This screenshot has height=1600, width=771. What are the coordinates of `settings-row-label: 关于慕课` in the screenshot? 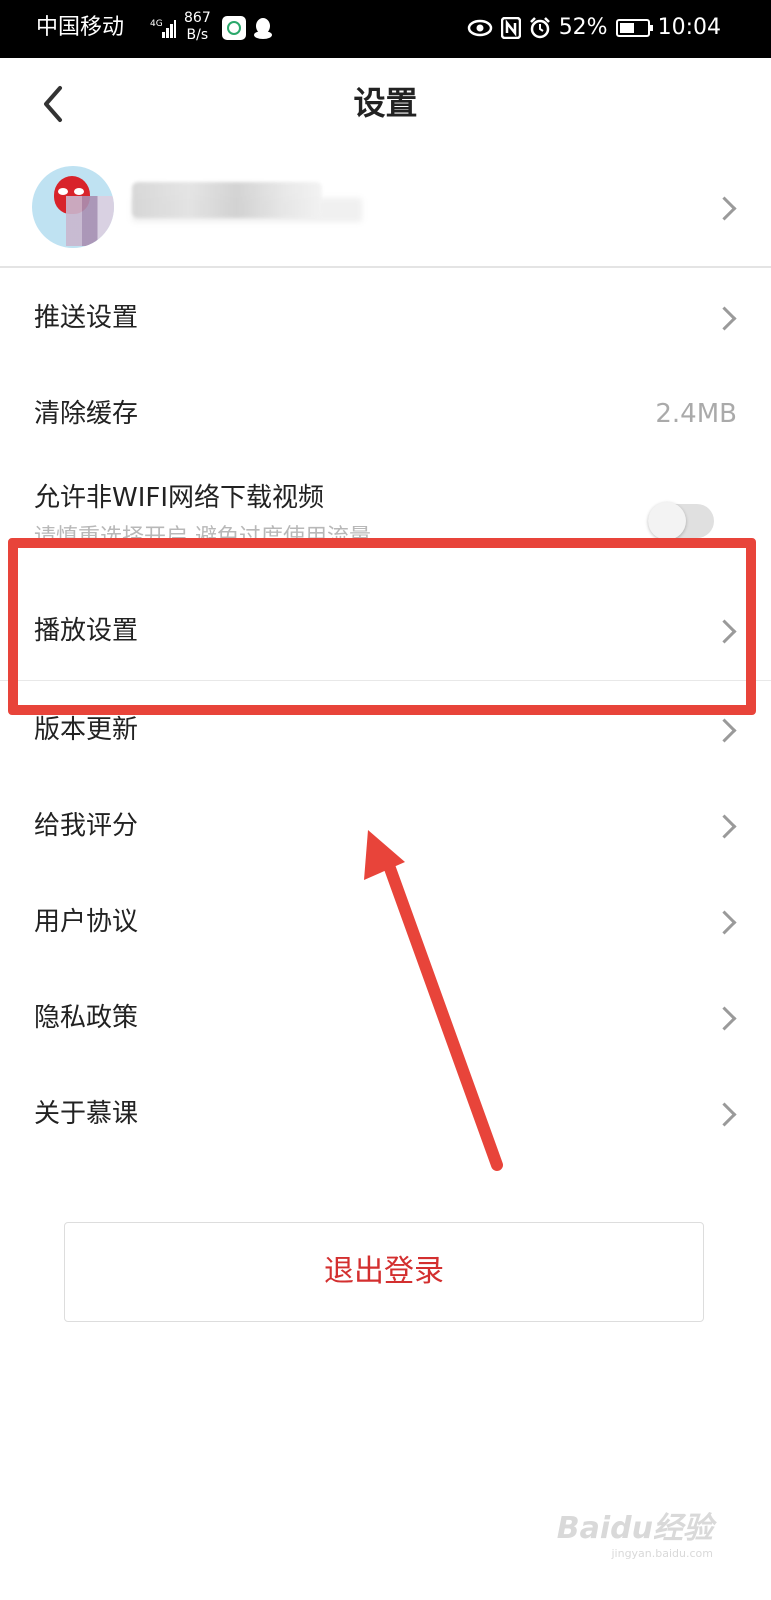 It's located at (86, 1114).